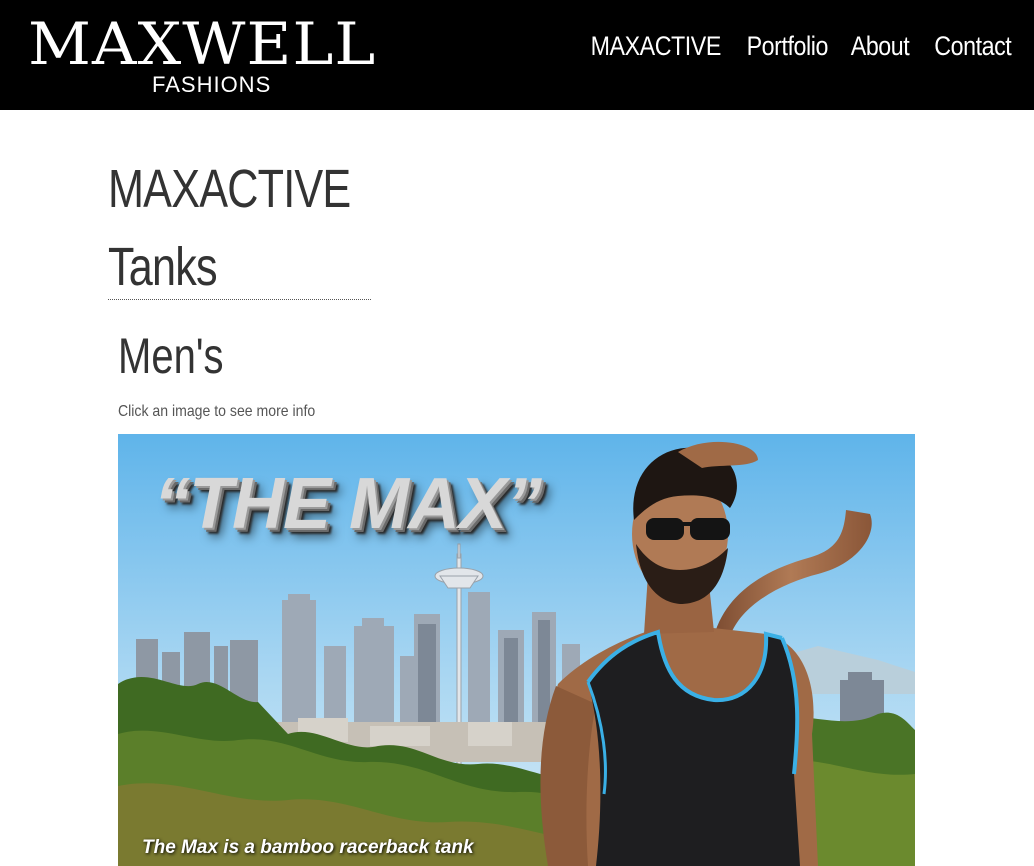  What do you see at coordinates (880, 46) in the screenshot?
I see `nav-link-about: About` at bounding box center [880, 46].